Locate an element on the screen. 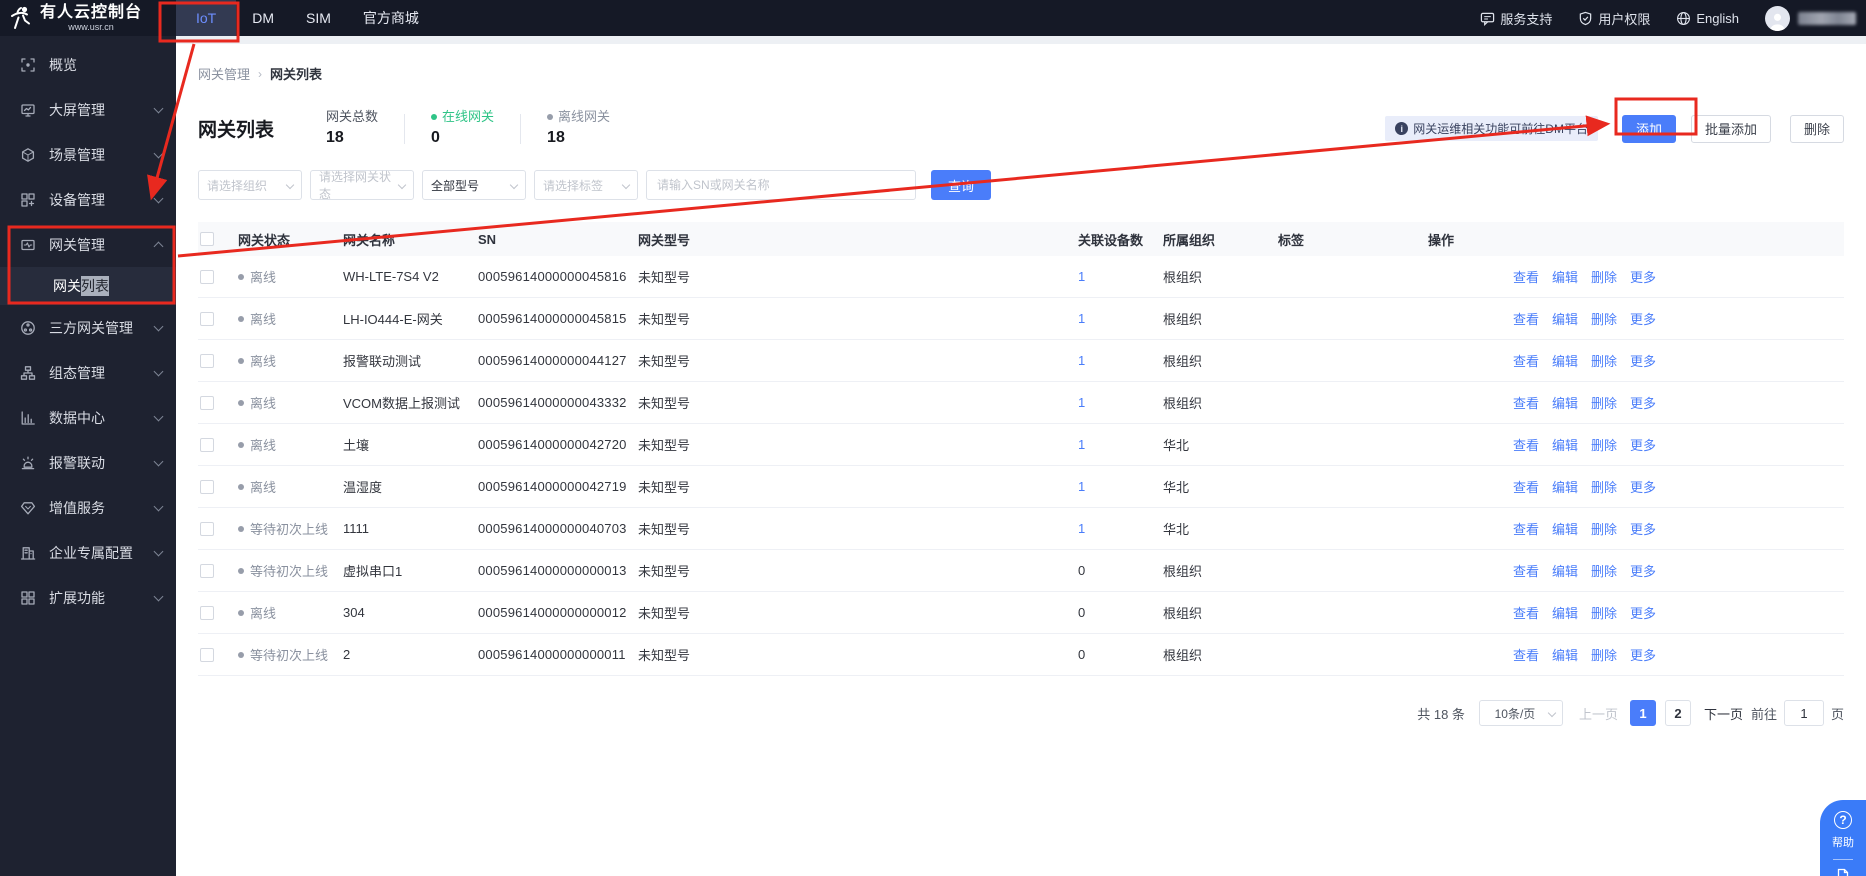 This screenshot has width=1866, height=876. nav-tab-sim: SIM is located at coordinates (318, 18).